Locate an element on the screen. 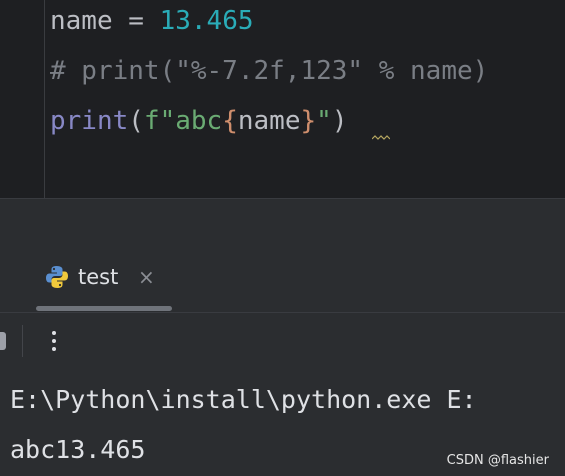 The width and height of the screenshot is (565, 476). more-vertical-icon is located at coordinates (54, 341).